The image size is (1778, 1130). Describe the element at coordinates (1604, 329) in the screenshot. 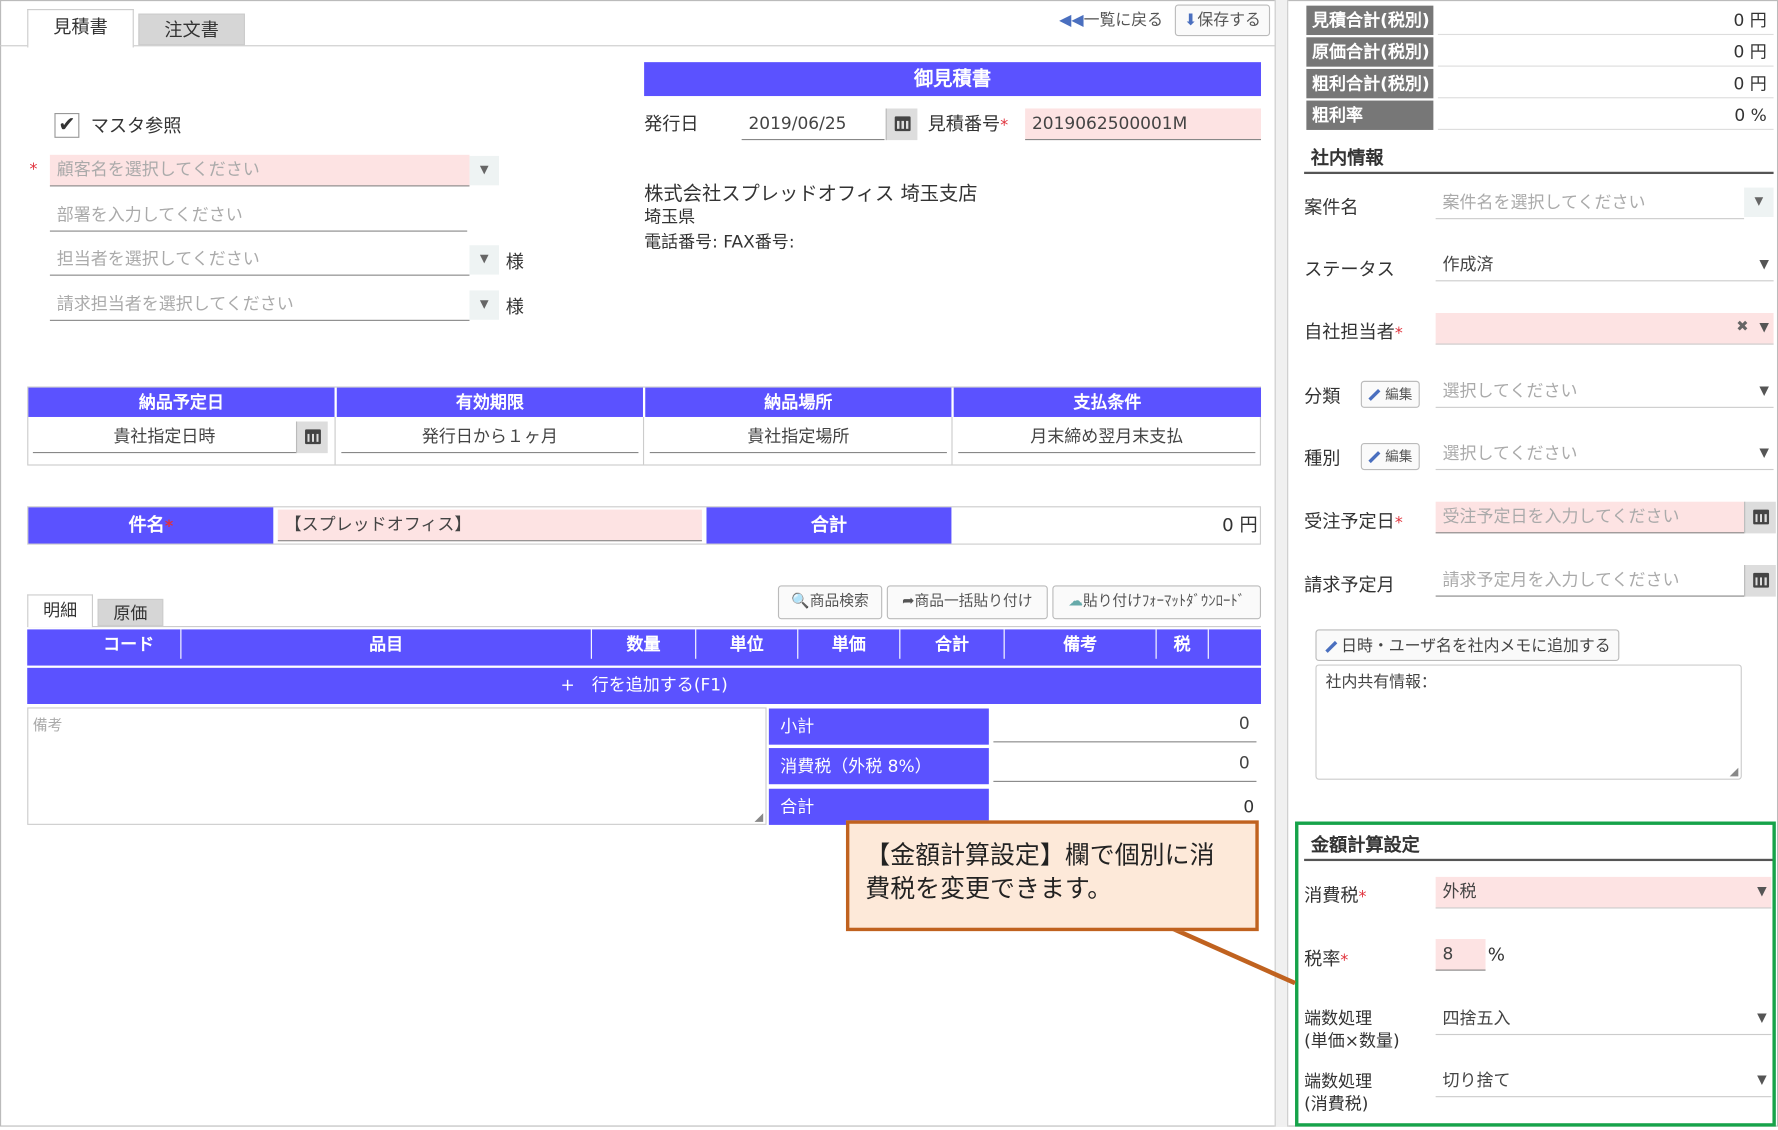

I see `owner-select: ✖ ▼` at that location.